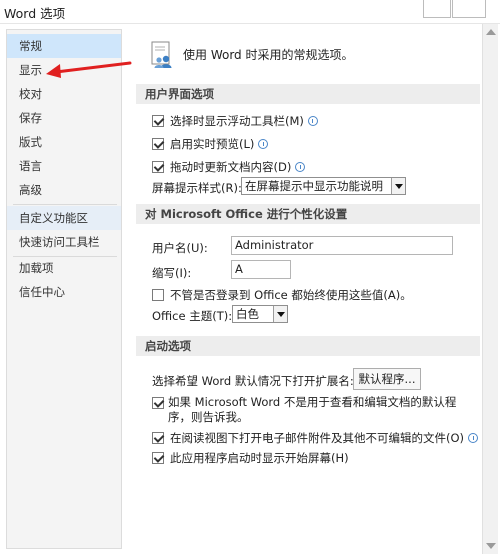 The image size is (500, 554). I want to click on live-preview-checkbox, so click(158, 144).